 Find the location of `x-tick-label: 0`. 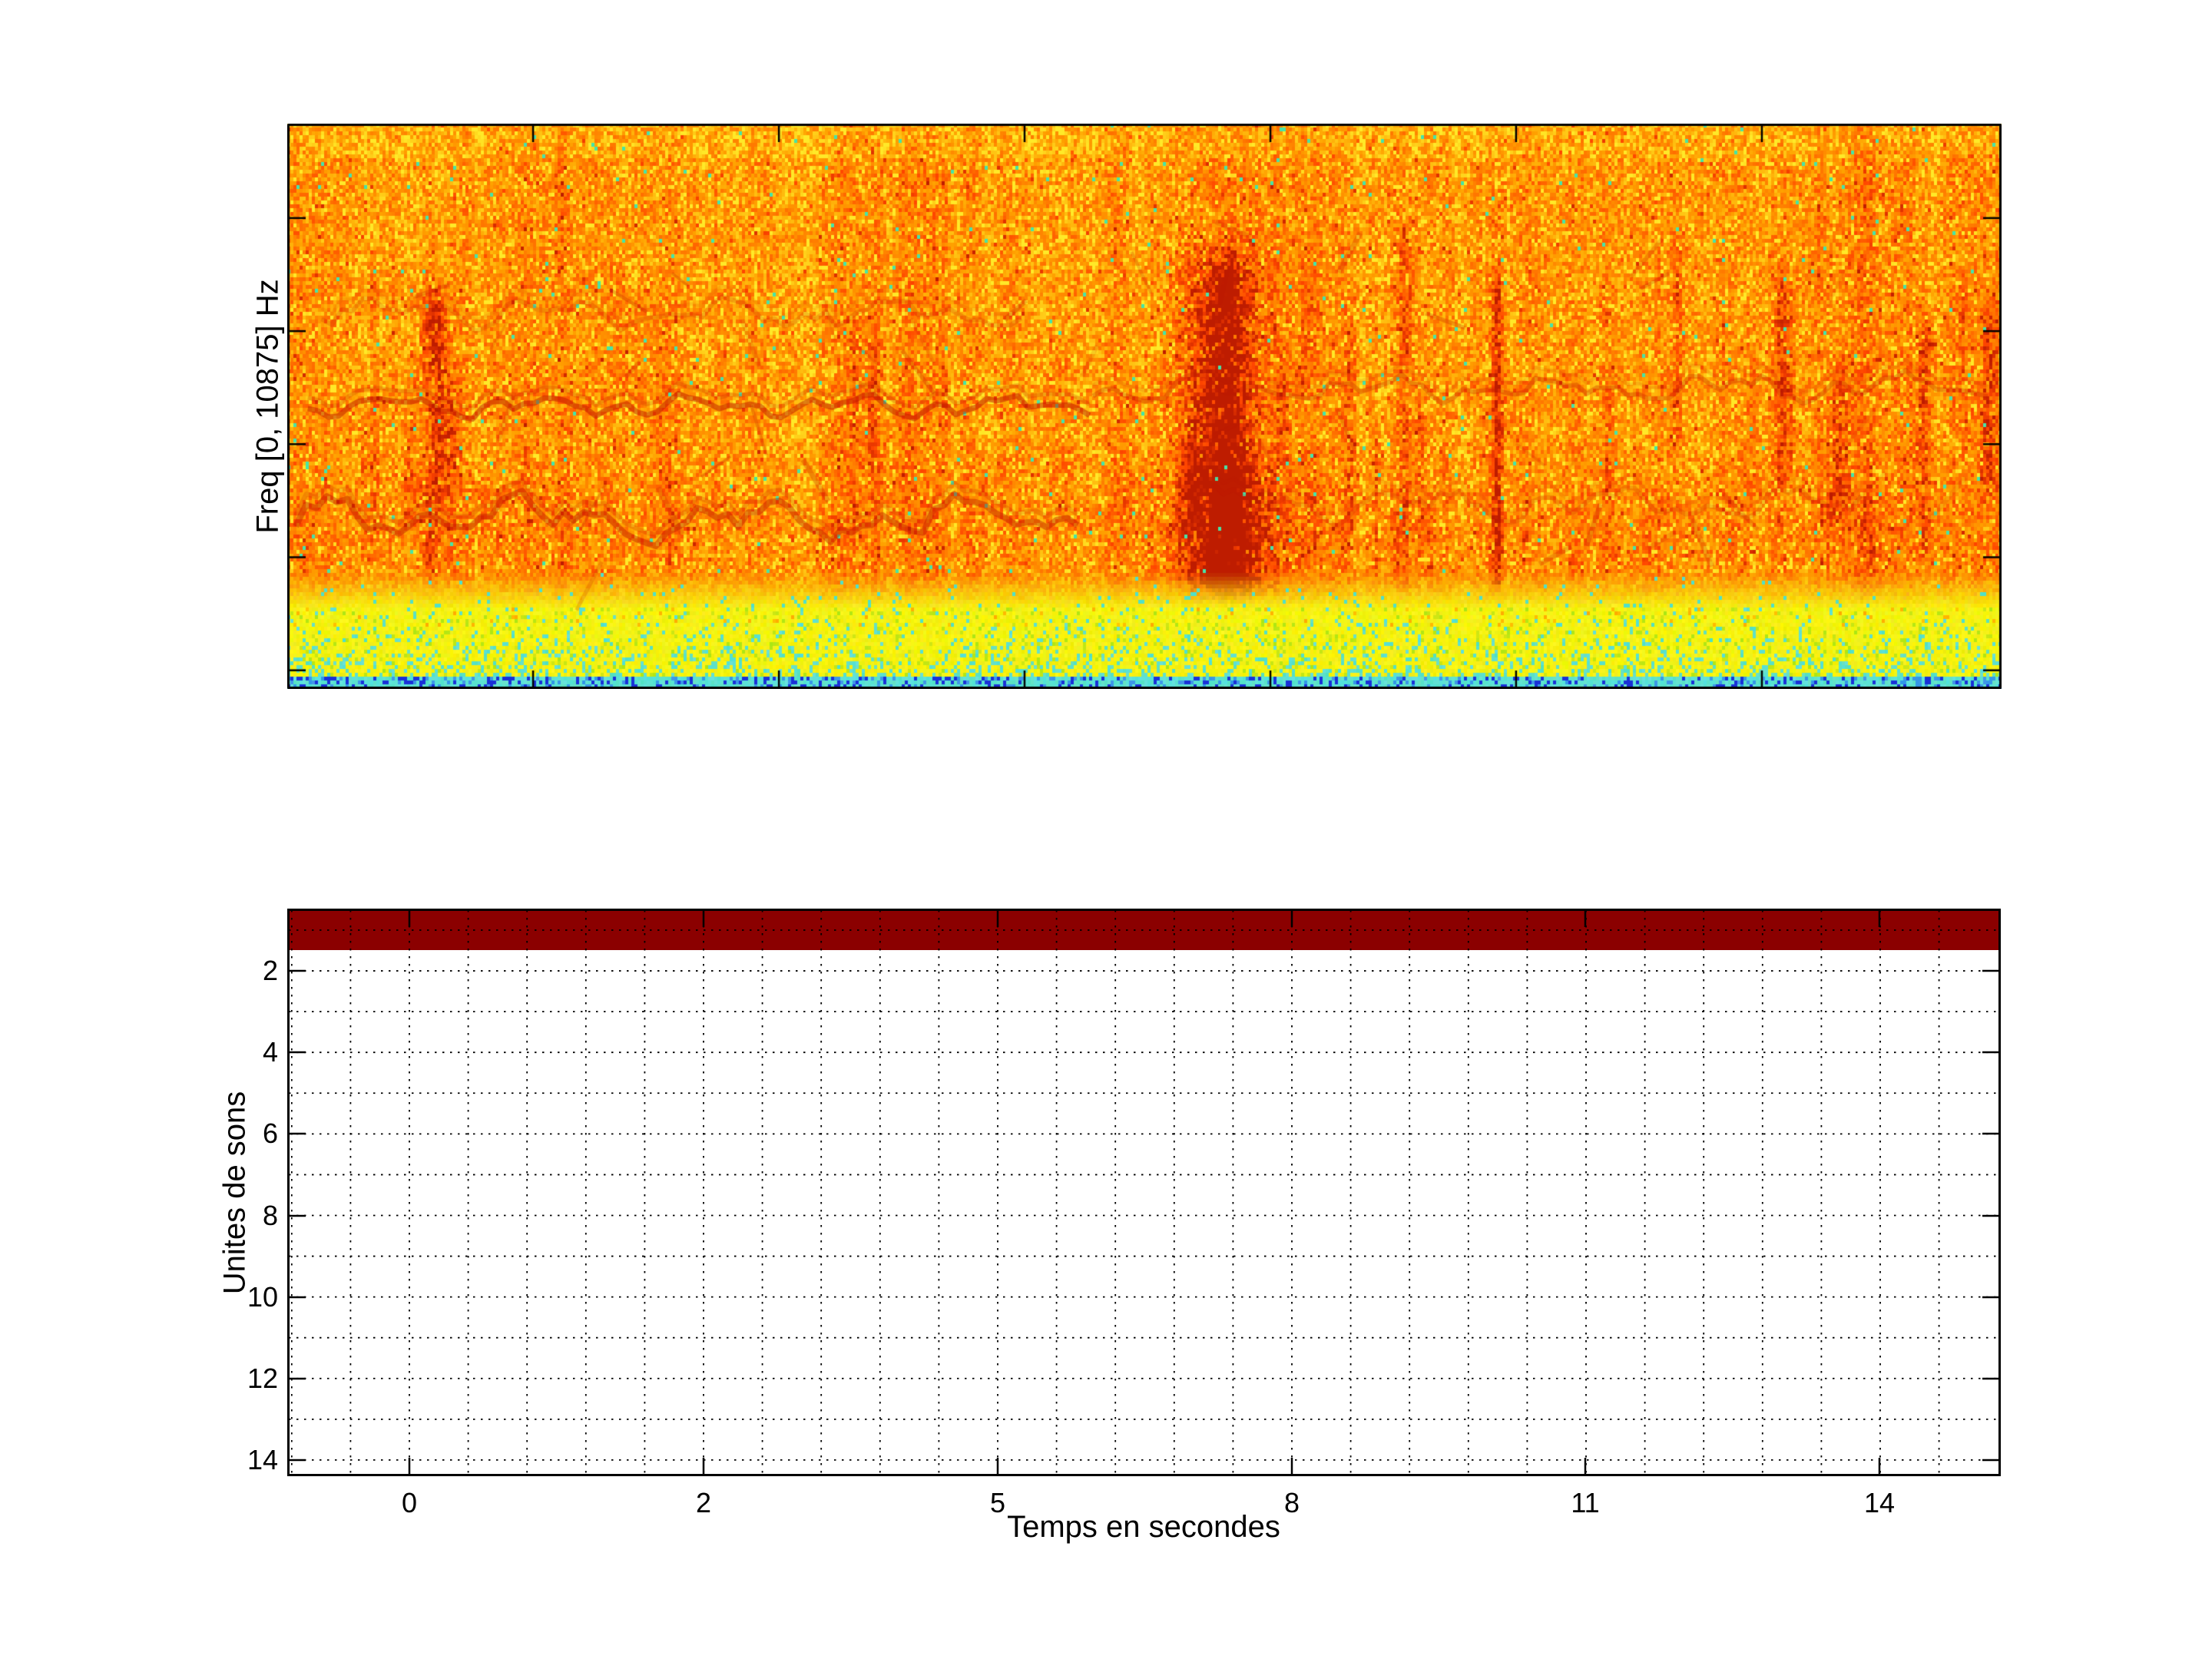

x-tick-label: 0 is located at coordinates (410, 1502).